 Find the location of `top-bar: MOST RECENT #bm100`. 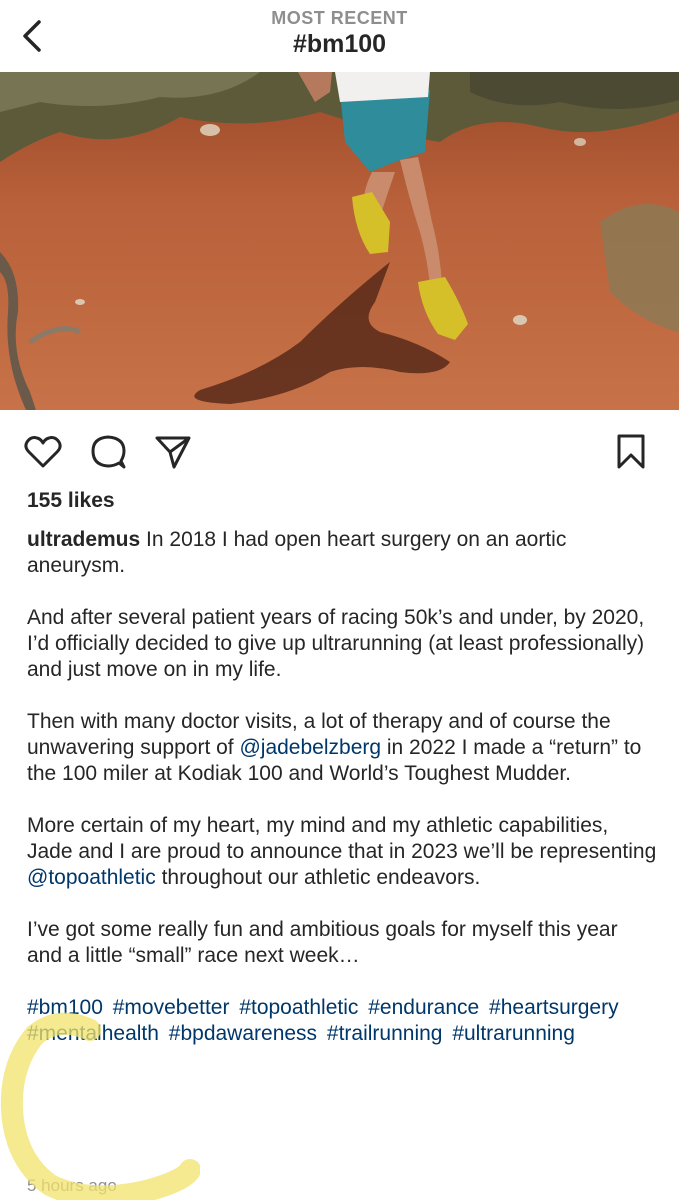

top-bar: MOST RECENT #bm100 is located at coordinates (339, 36).